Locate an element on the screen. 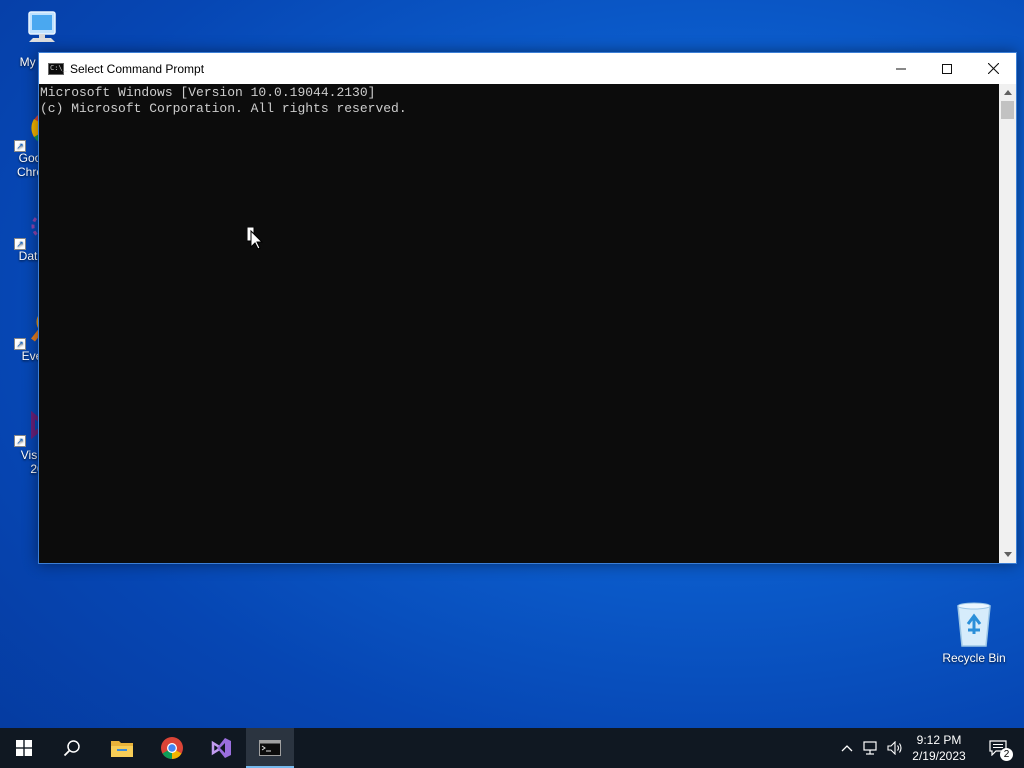 Image resolution: width=1024 pixels, height=768 pixels. desktop-icon-label: Recycle Bin is located at coordinates (974, 658).